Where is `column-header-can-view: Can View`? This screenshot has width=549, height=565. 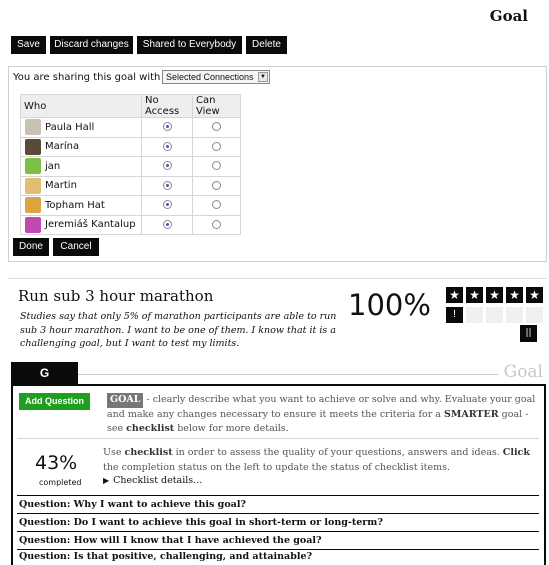 column-header-can-view: Can View is located at coordinates (216, 106).